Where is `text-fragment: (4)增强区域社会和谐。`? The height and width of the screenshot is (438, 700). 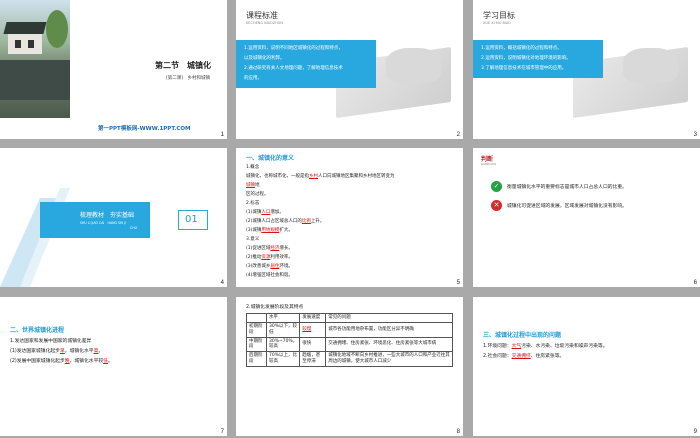
text-fragment: (4)增强区域社会和谐。 is located at coordinates (269, 275).